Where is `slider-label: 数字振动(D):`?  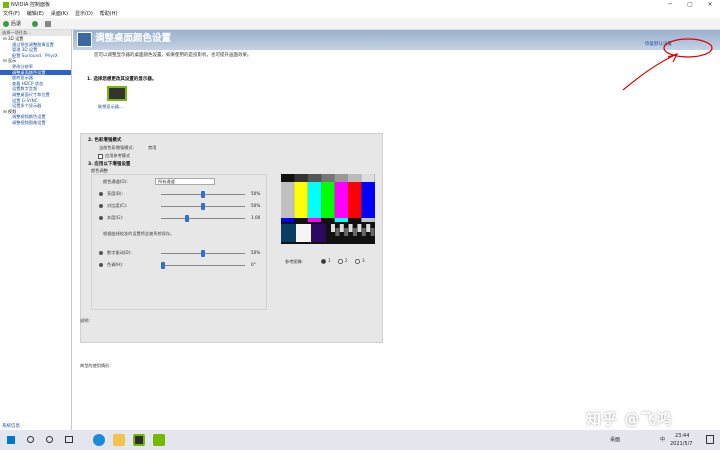
slider-label: 数字振动(D): is located at coordinates (119, 252).